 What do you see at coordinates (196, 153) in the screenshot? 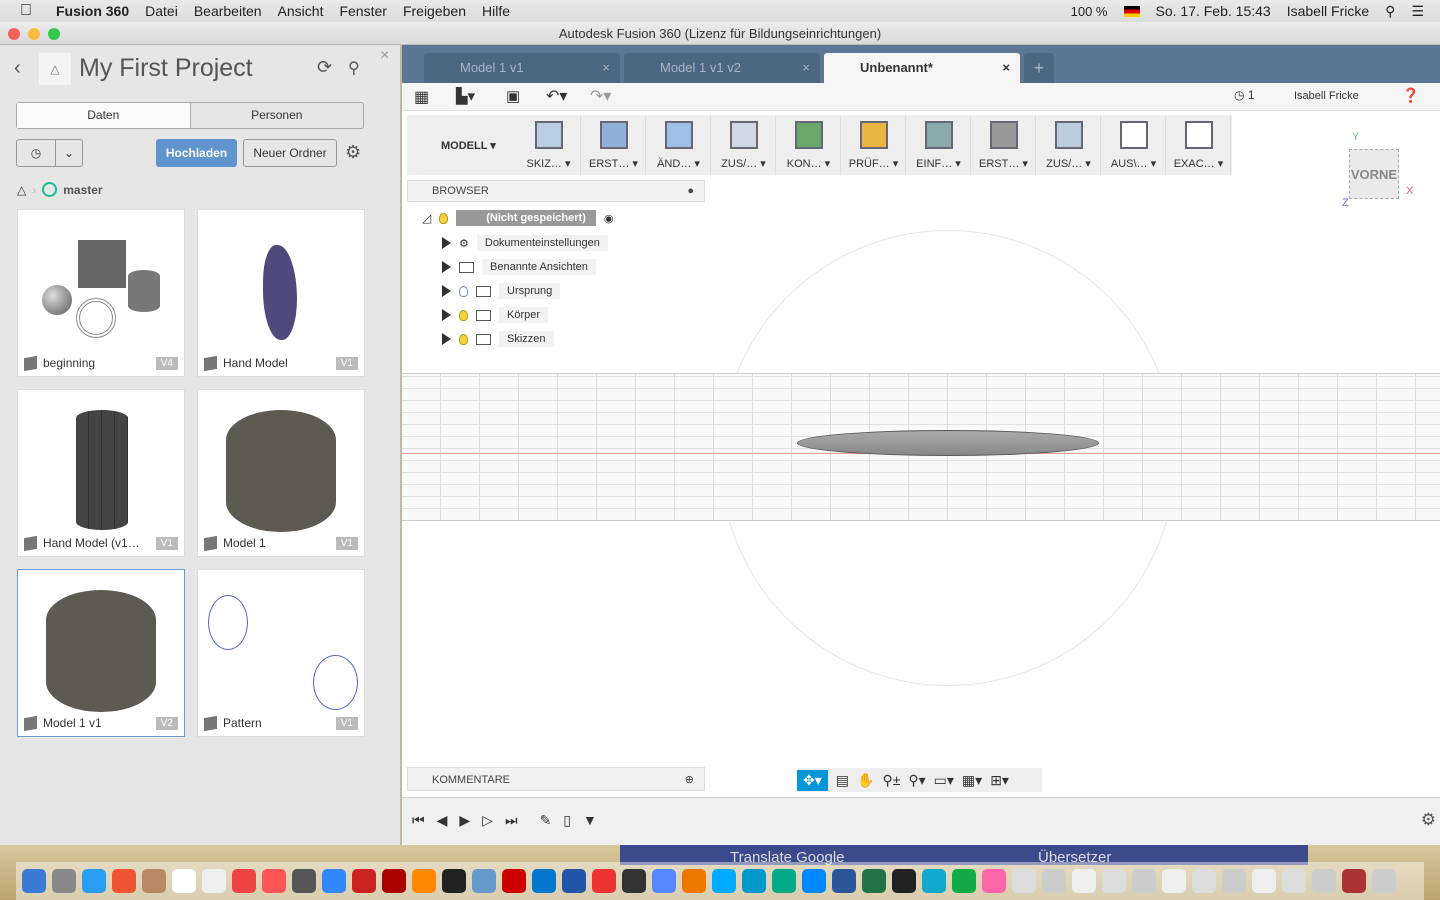
I see `upload-button: Hochladen` at bounding box center [196, 153].